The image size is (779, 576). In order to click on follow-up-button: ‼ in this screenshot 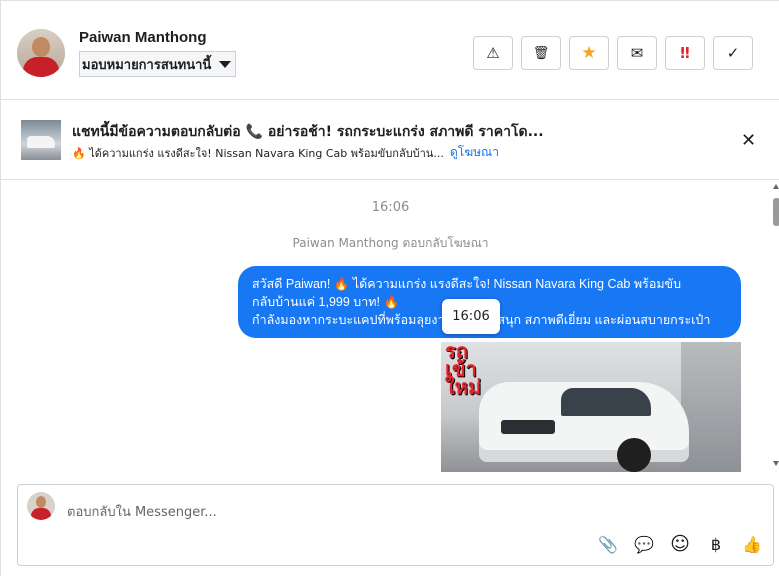, I will do `click(685, 53)`.